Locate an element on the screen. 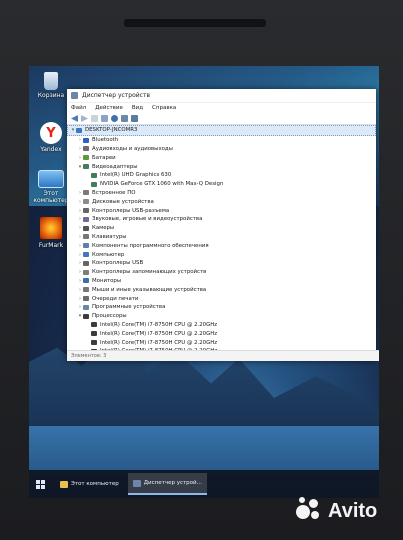 The image size is (403, 540). this-pc-icon is located at coordinates (51, 179).